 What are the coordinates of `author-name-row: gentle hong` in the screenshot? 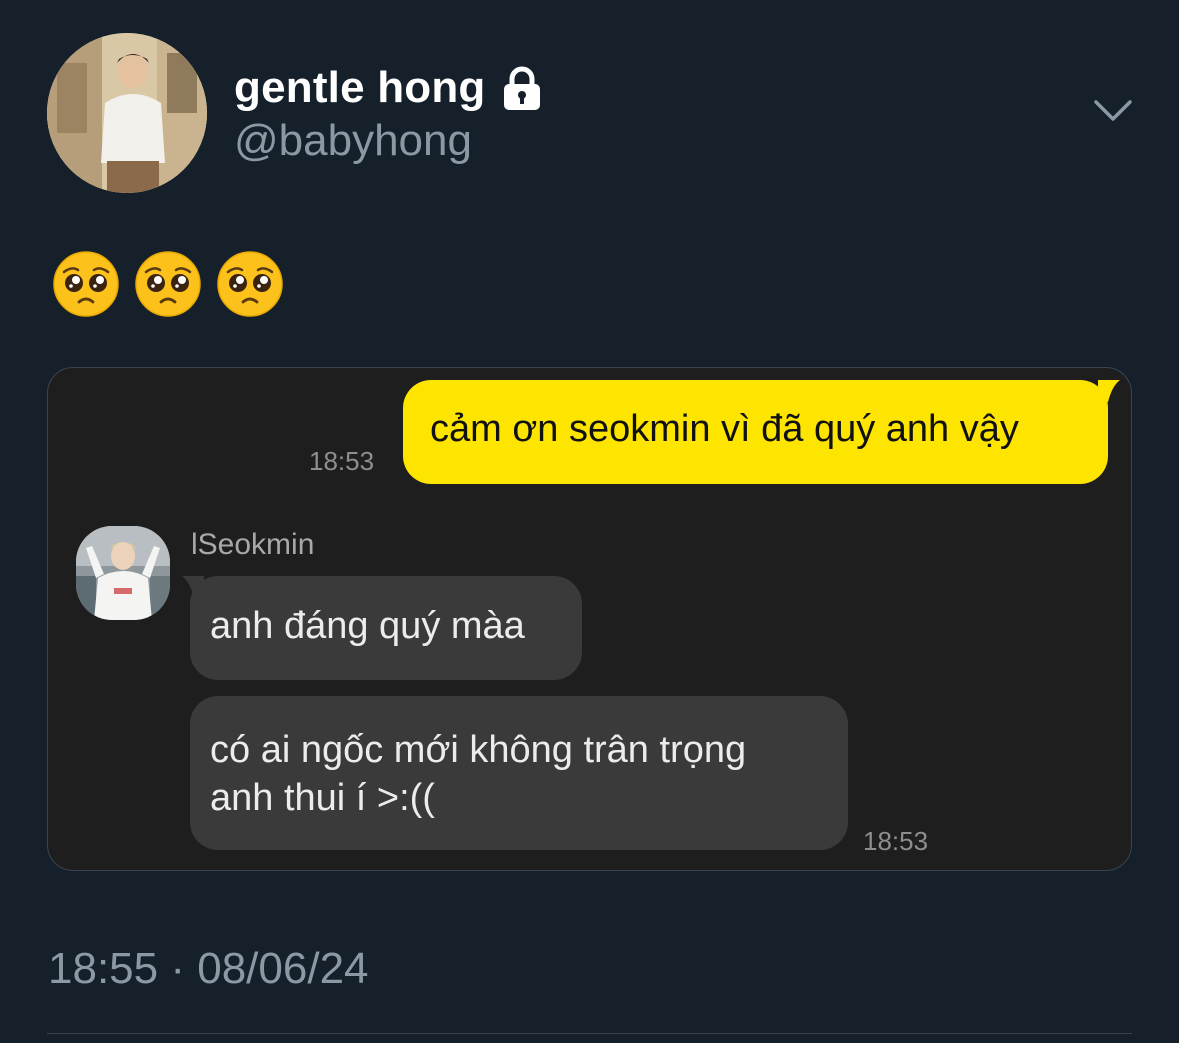 It's located at (389, 88).